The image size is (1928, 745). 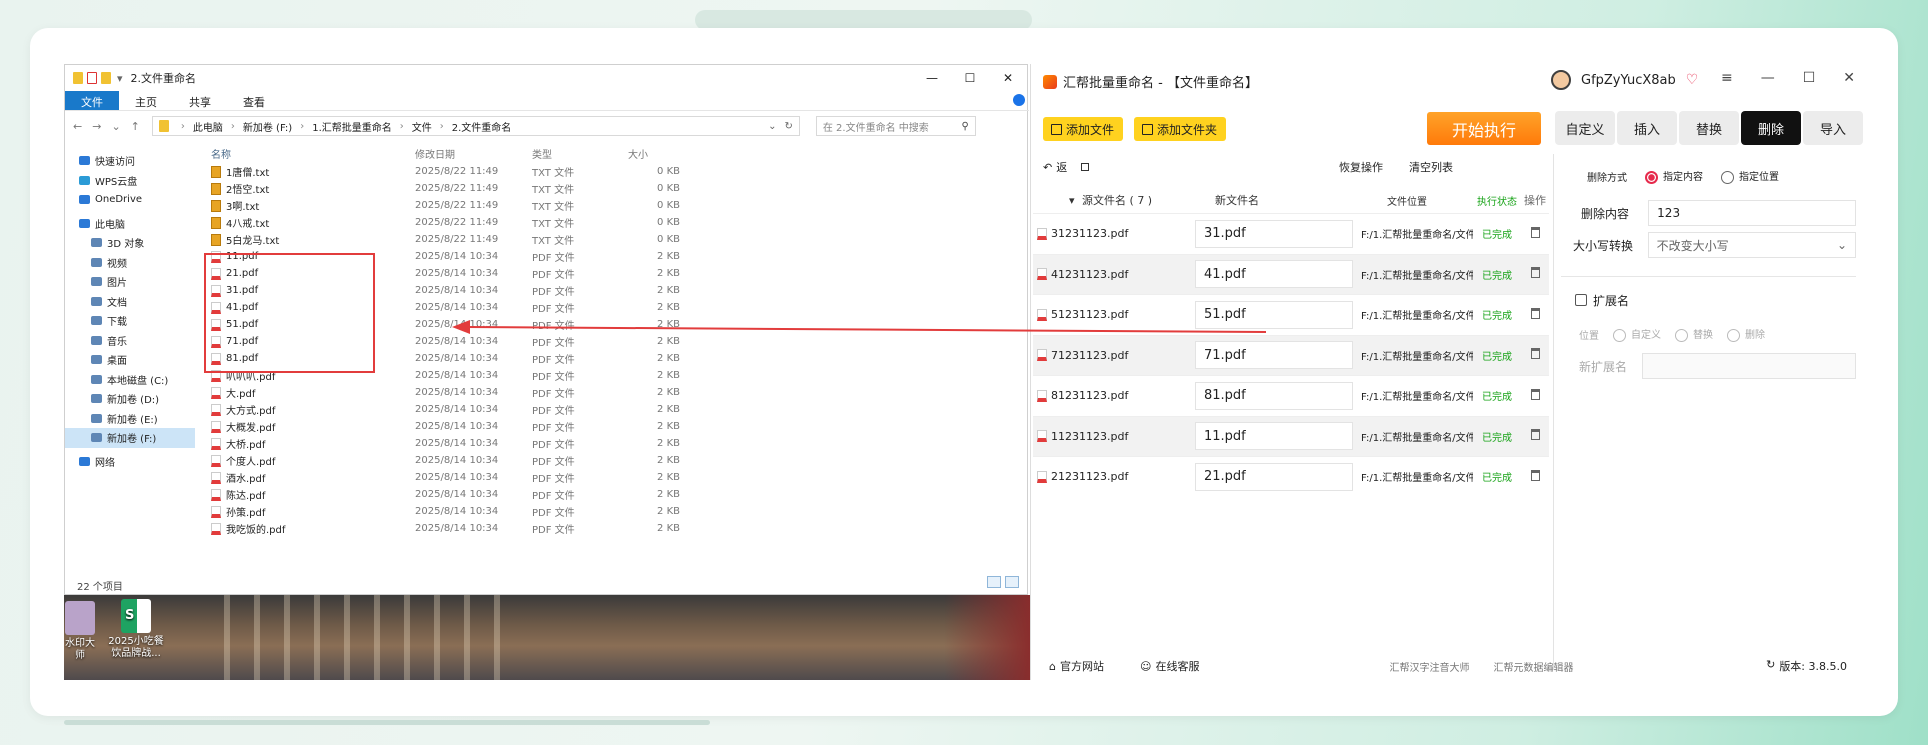 What do you see at coordinates (1727, 78) in the screenshot?
I see `menu-icon: ≡` at bounding box center [1727, 78].